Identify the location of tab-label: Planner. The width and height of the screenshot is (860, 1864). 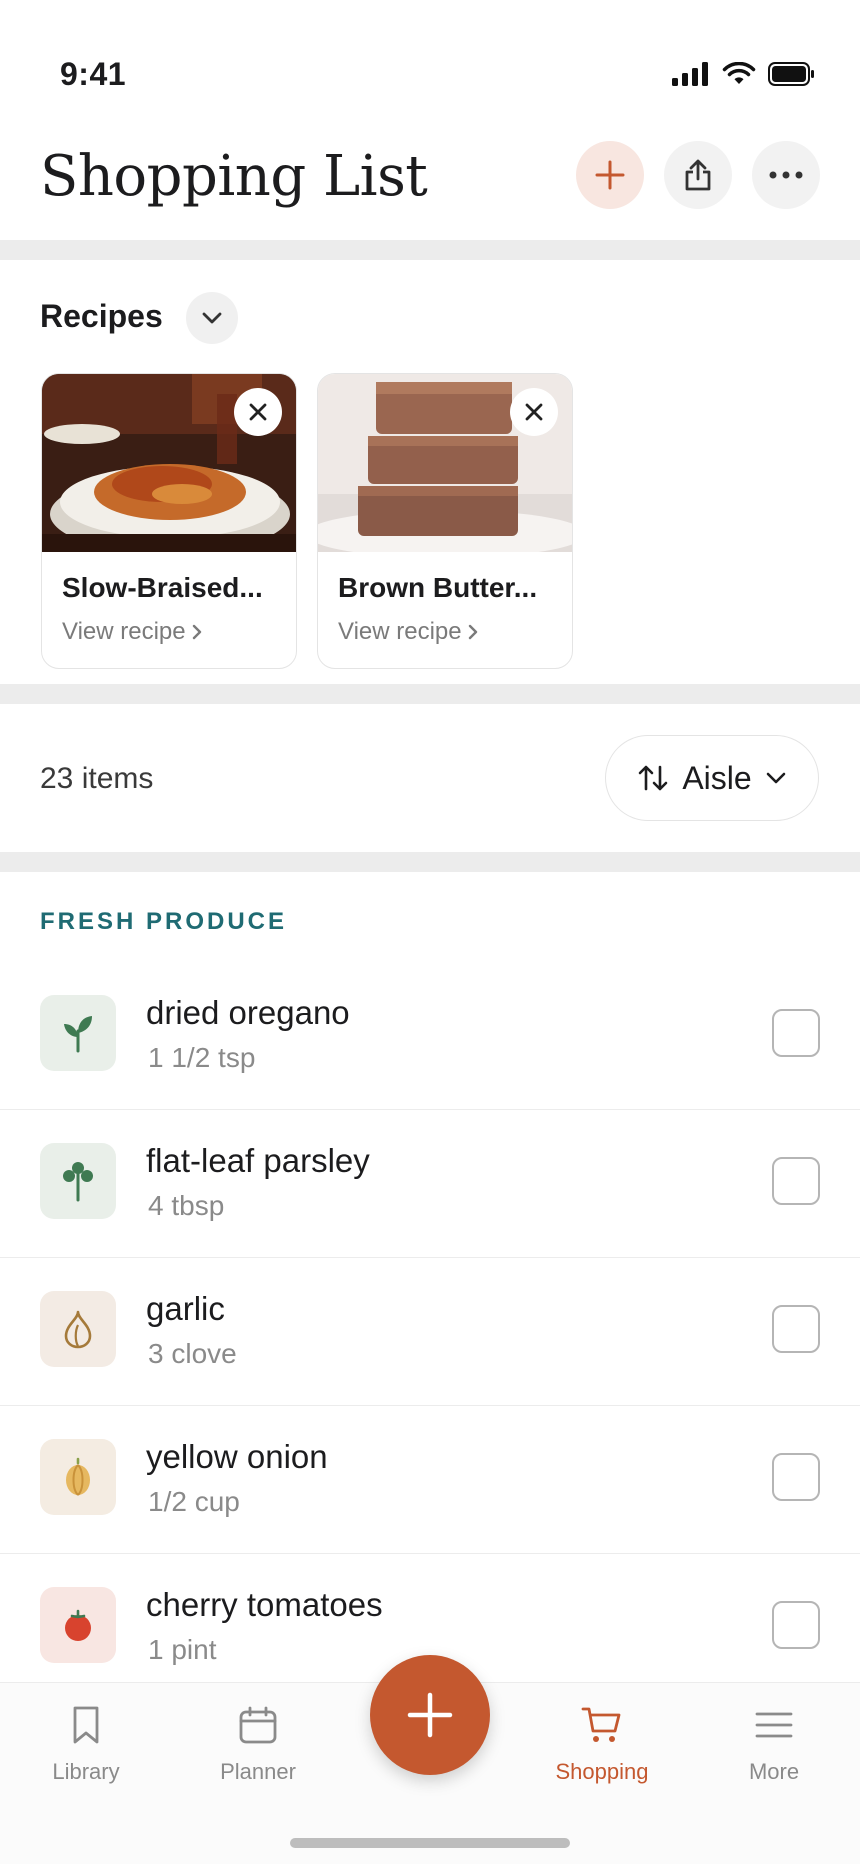
(258, 1771).